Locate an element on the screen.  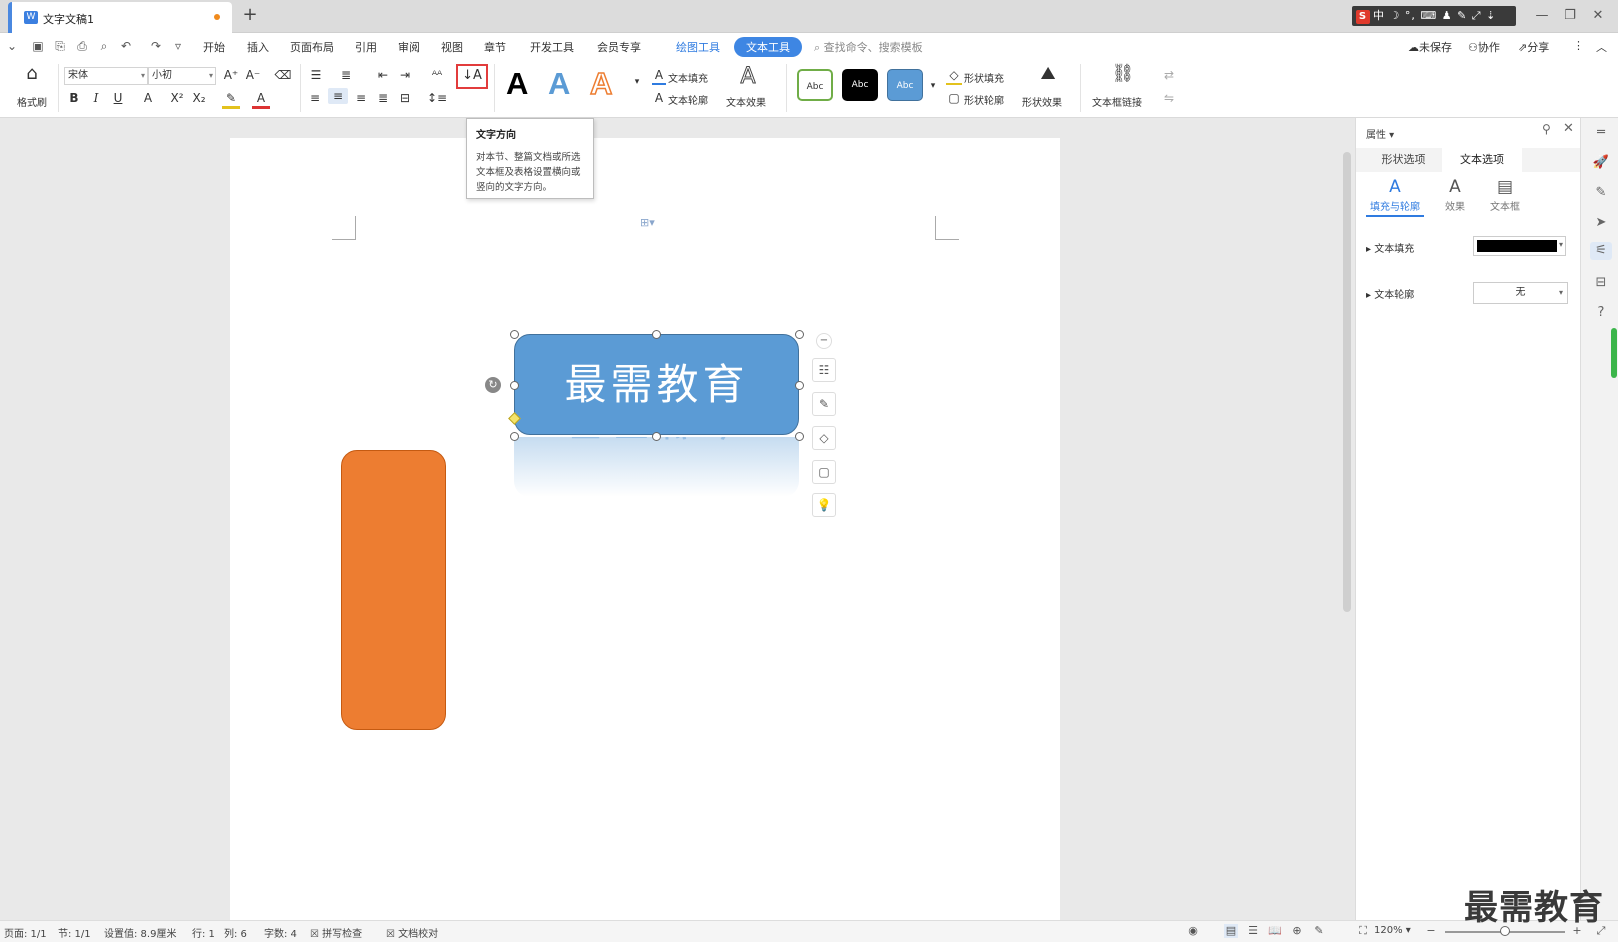
blue-shape-text: 最需教育 is located at coordinates (656, 384).